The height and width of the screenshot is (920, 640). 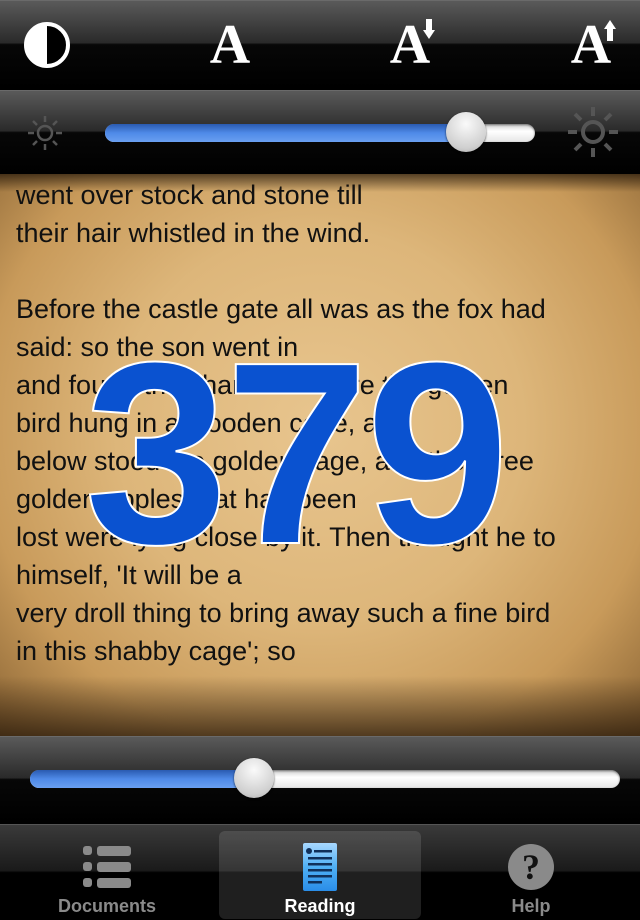 I want to click on list-icon, so click(x=107, y=867).